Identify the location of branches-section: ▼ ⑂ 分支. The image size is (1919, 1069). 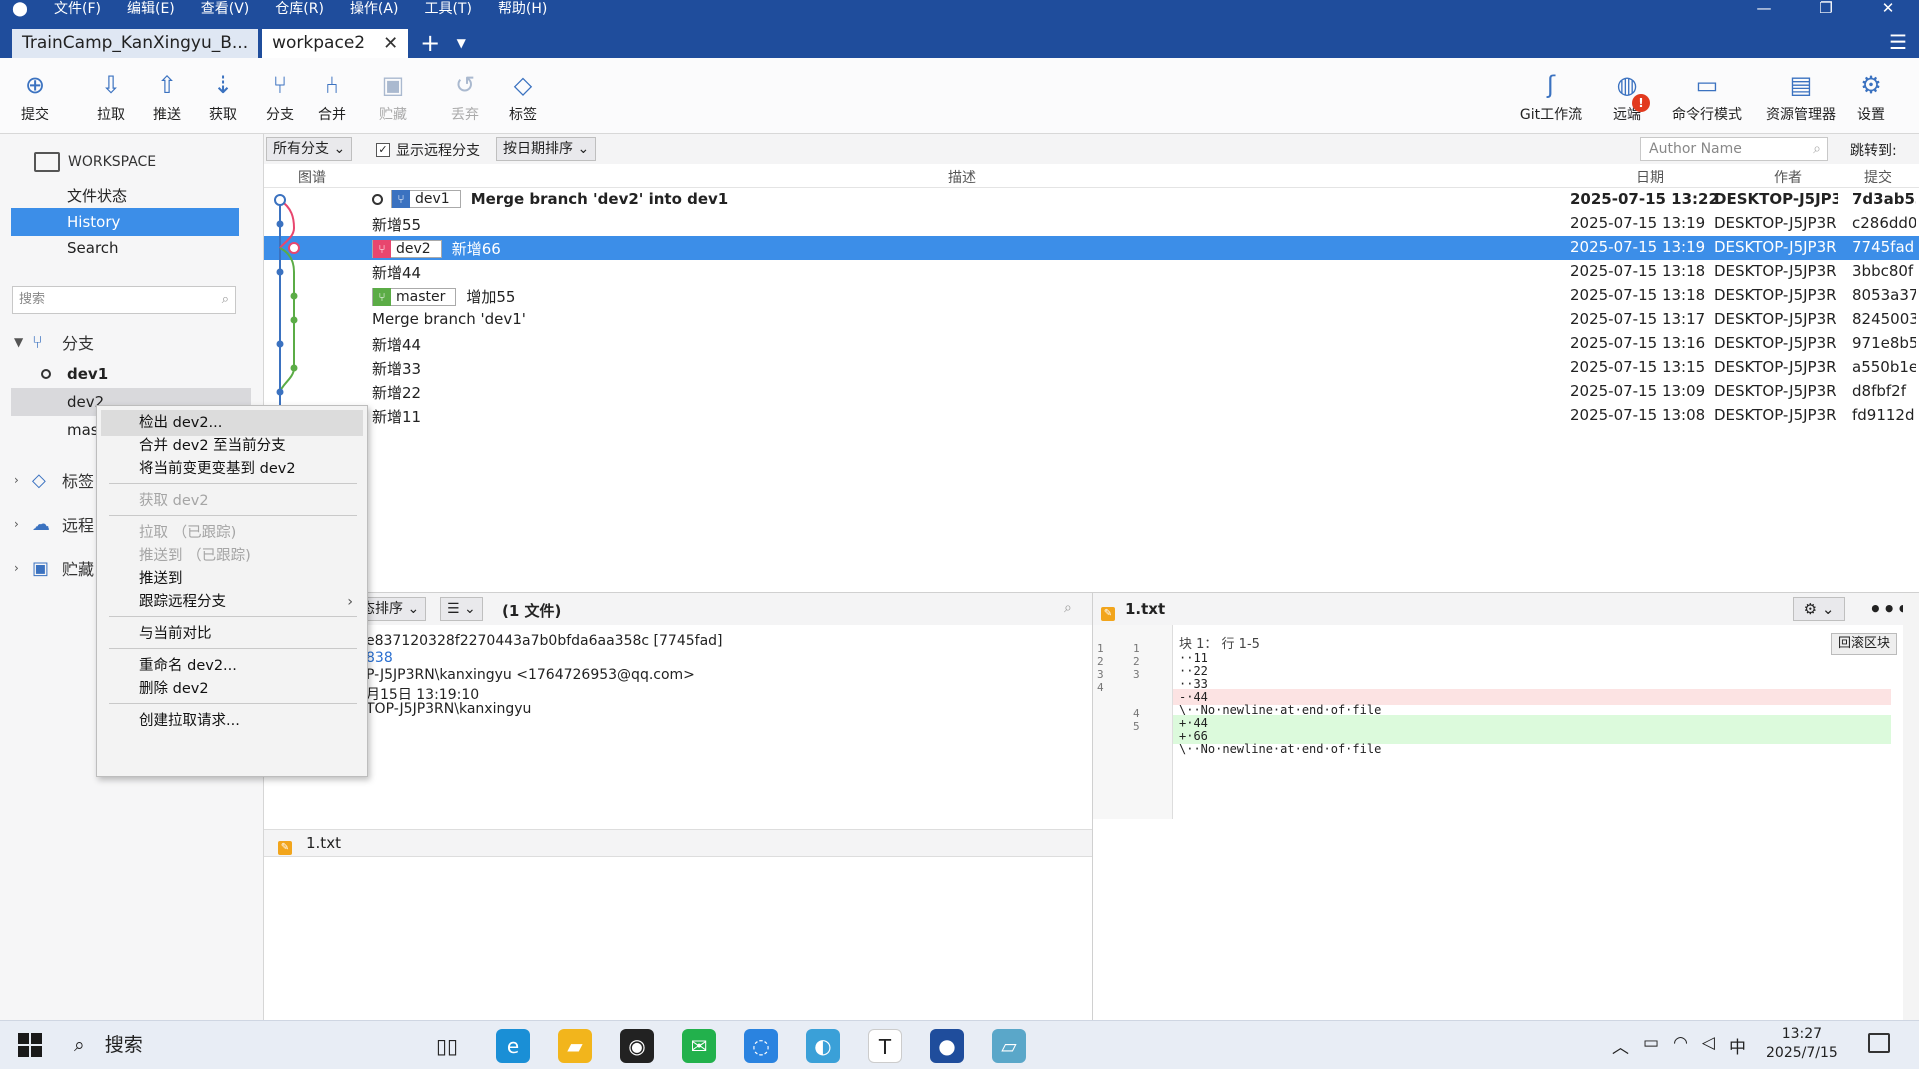
(54, 342).